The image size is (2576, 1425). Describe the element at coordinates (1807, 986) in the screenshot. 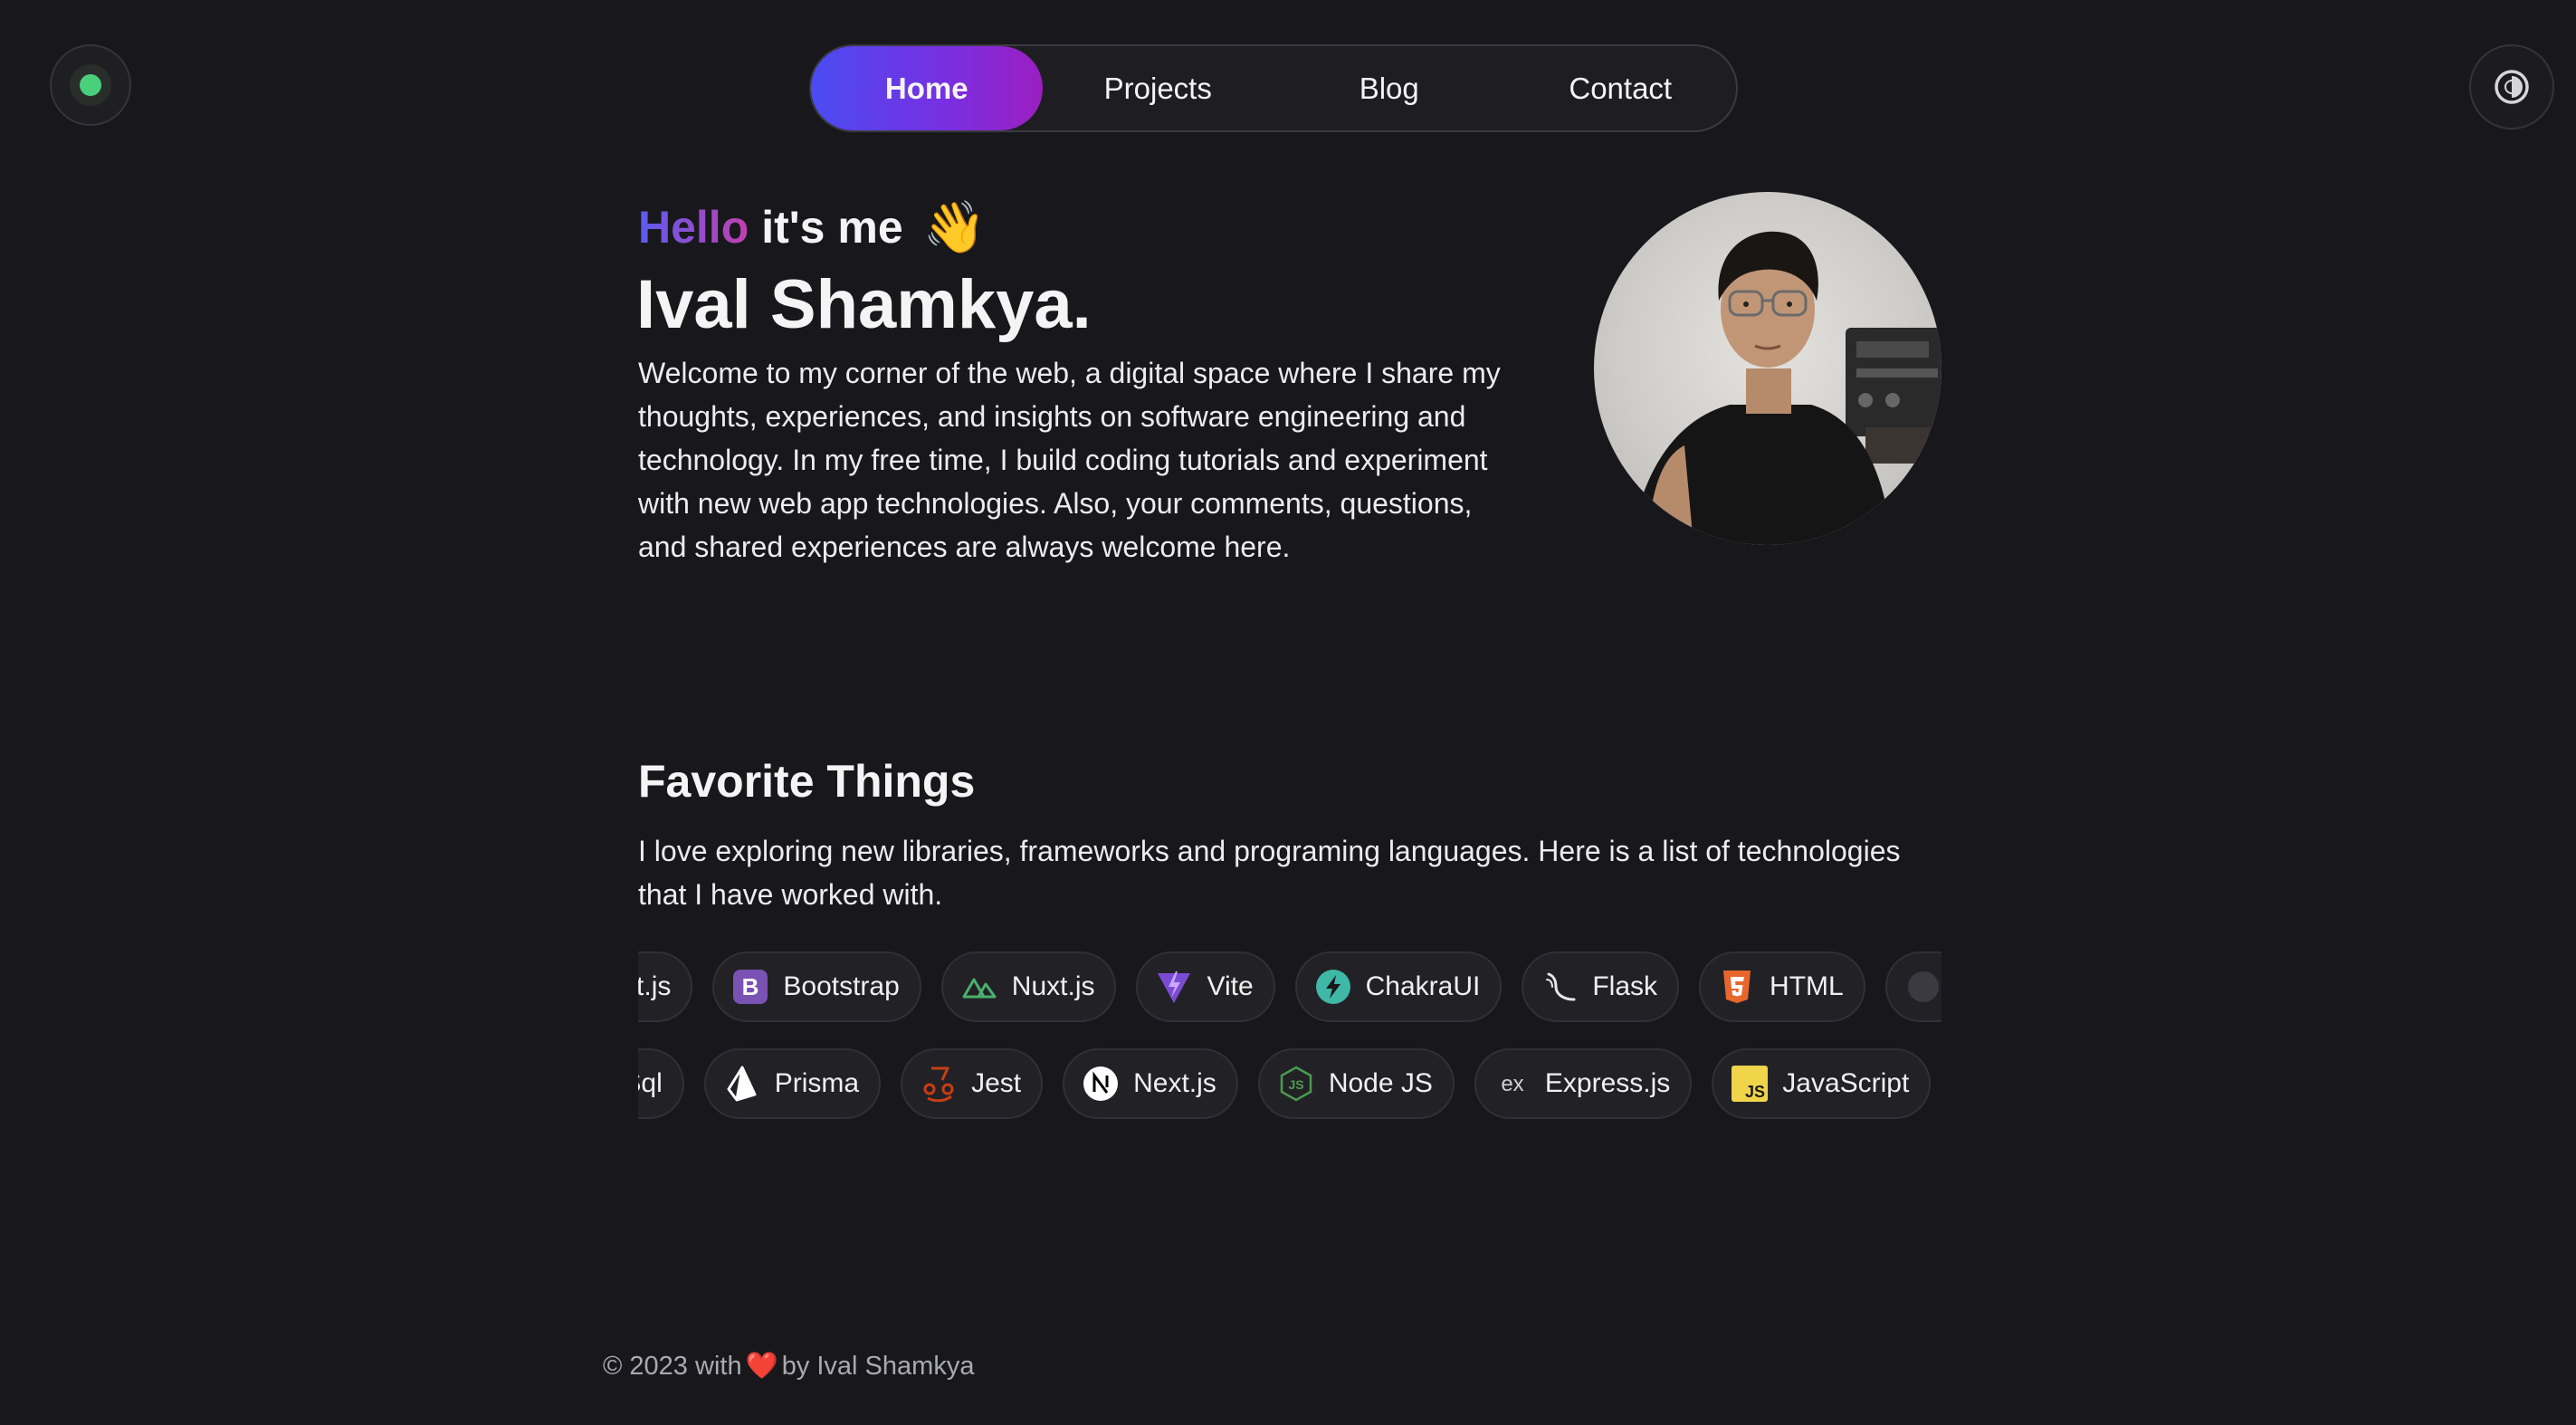

I see `tech-label: HTML` at that location.